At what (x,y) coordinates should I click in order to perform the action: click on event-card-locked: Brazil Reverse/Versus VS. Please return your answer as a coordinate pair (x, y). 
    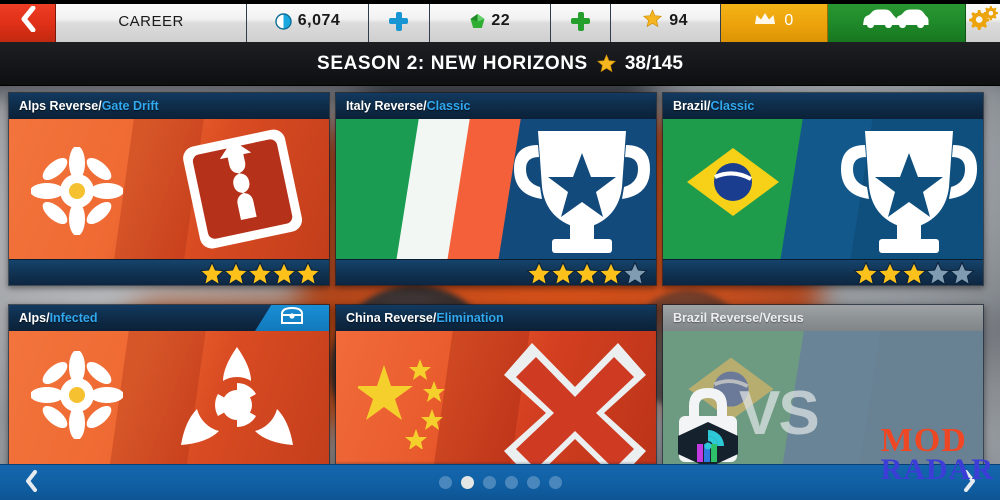
    Looking at the image, I should click on (823, 393).